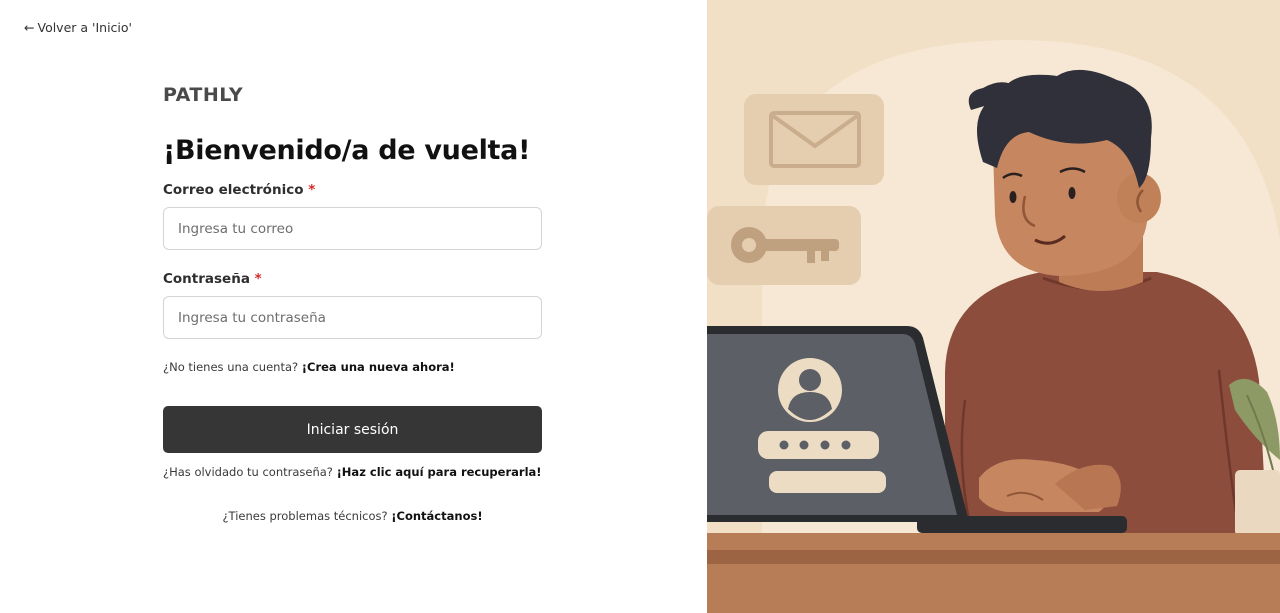 The width and height of the screenshot is (1280, 613). What do you see at coordinates (29, 27) in the screenshot?
I see `arrow-left-icon: ←` at bounding box center [29, 27].